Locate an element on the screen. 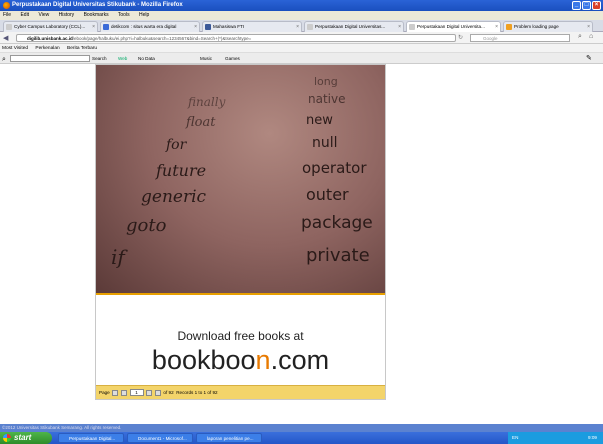 The height and width of the screenshot is (444, 603). system-tray: EN 9:09 is located at coordinates (555, 438).